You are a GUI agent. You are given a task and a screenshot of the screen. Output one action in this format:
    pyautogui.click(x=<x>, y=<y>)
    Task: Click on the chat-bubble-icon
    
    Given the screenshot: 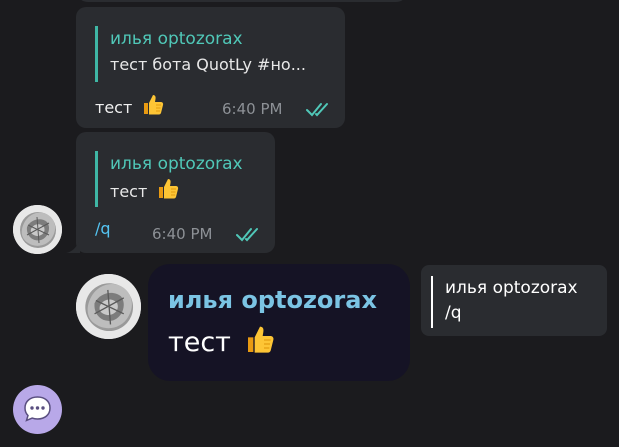 What is the action you would take?
    pyautogui.click(x=37, y=409)
    